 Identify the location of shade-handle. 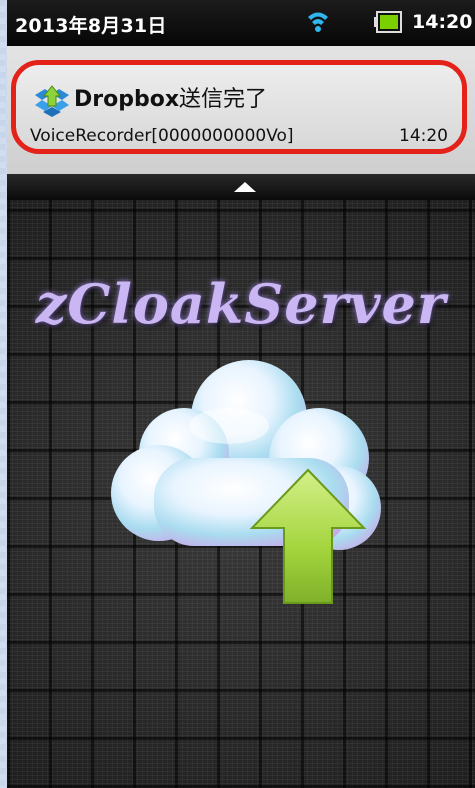
(241, 187).